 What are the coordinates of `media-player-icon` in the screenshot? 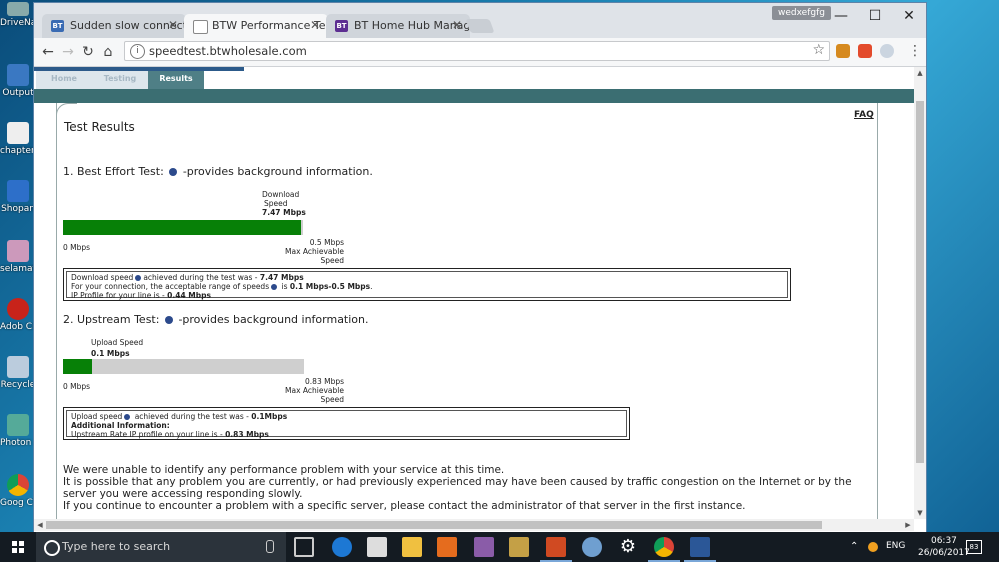 It's located at (519, 547).